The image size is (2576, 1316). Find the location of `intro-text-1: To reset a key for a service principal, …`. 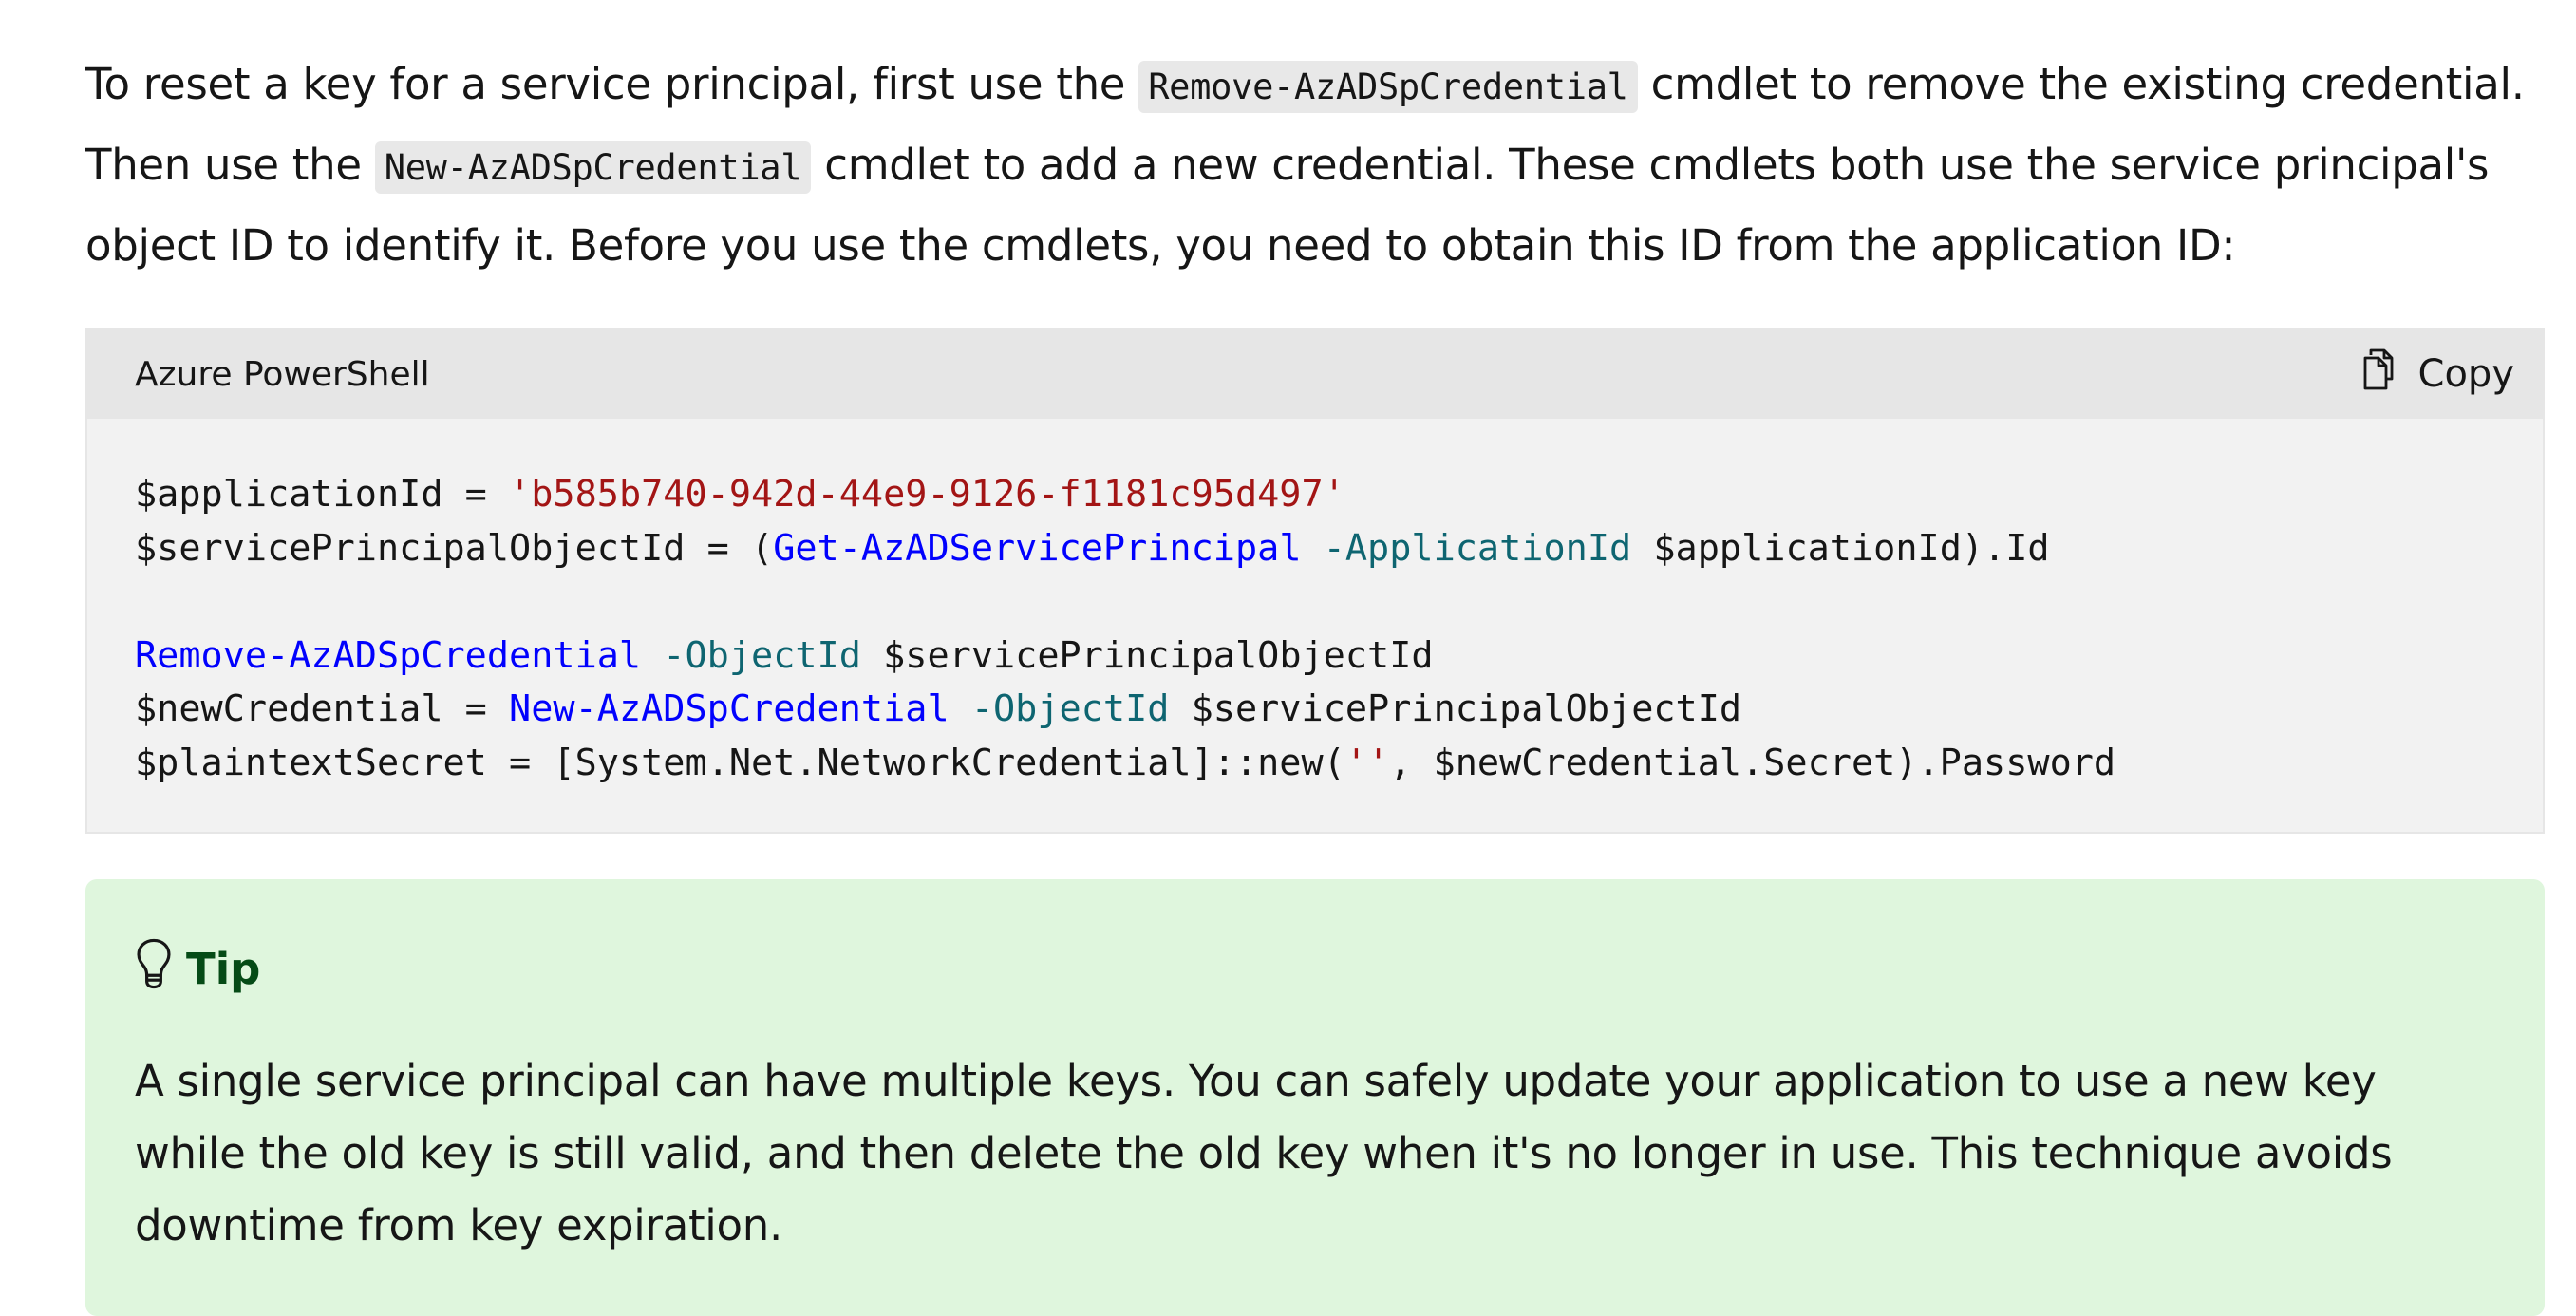

intro-text-1: To reset a key for a service principal, … is located at coordinates (612, 84).